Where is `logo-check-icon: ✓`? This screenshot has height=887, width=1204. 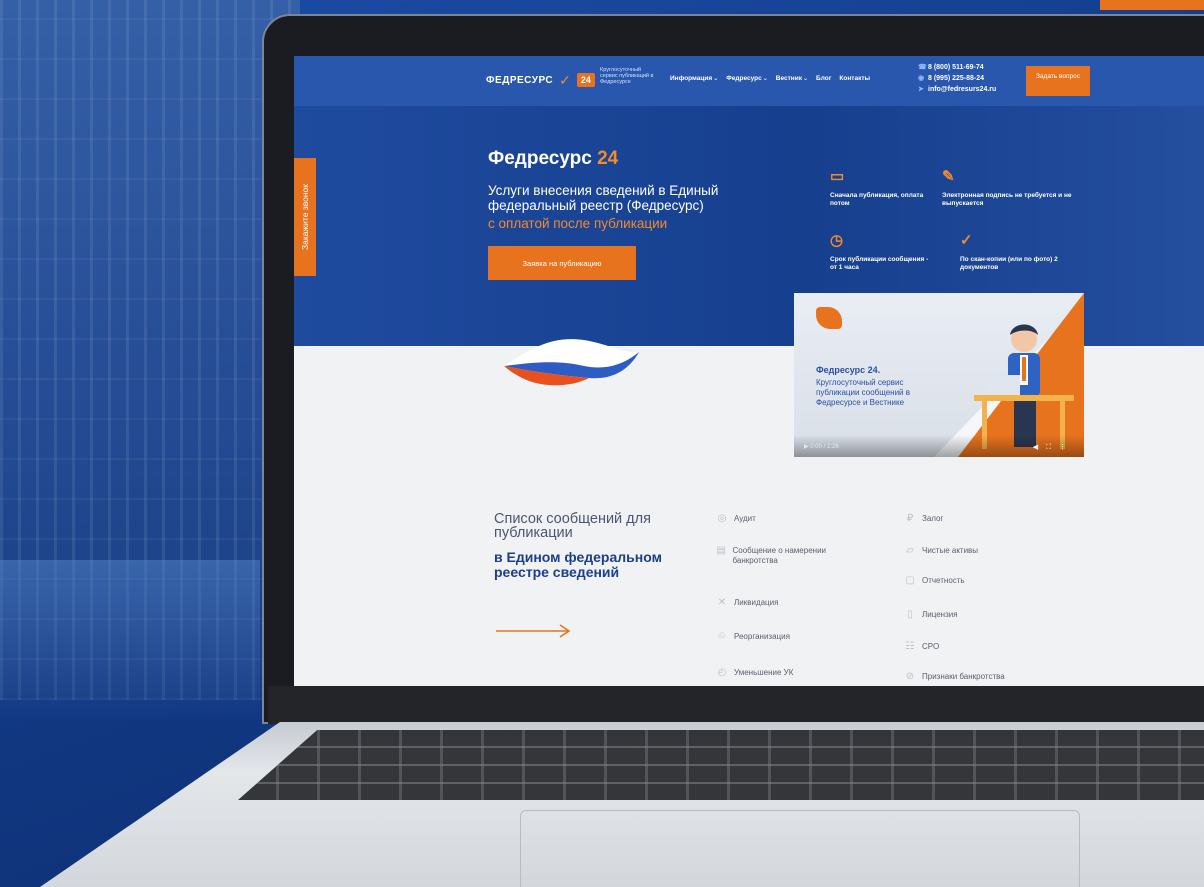
logo-check-icon: ✓ is located at coordinates (565, 80).